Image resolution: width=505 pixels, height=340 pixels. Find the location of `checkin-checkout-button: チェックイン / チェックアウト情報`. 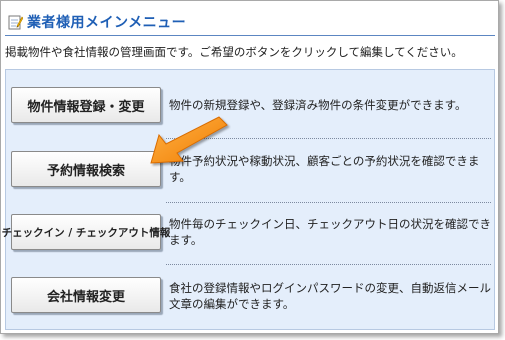

checkin-checkout-button: チェックイン / チェックアウト情報 is located at coordinates (86, 232).